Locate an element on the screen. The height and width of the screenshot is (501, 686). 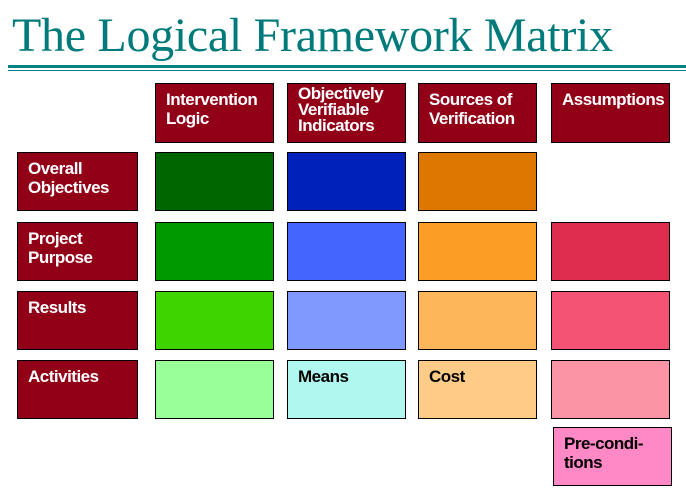
row-header: Results is located at coordinates (77, 320).